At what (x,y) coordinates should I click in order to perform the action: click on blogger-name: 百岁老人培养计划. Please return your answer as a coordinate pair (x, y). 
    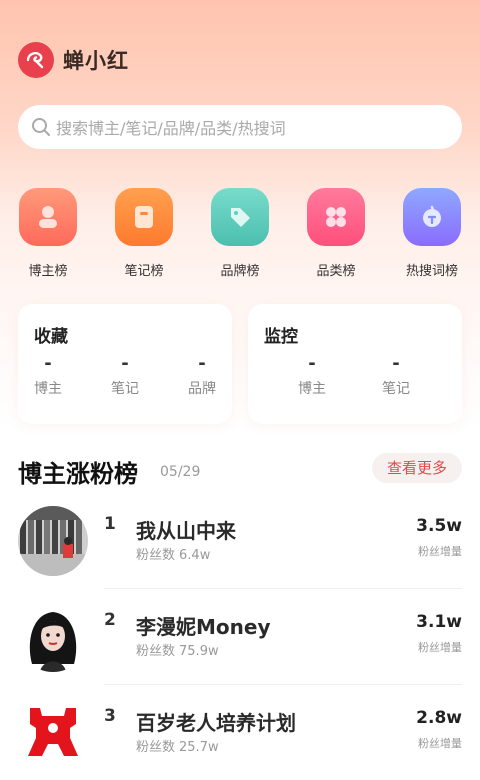
    Looking at the image, I should click on (216, 721).